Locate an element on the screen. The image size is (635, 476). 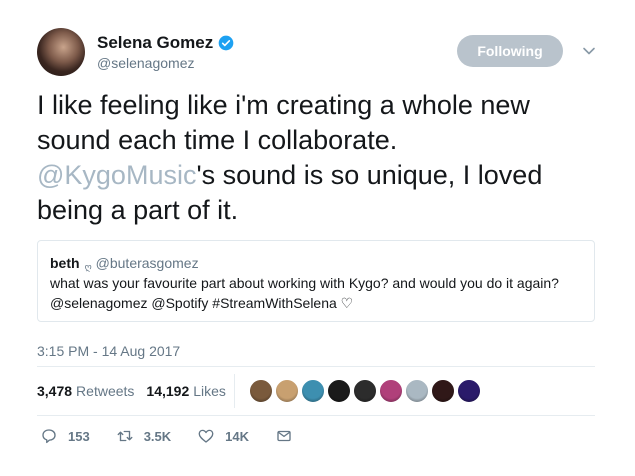
retweet-button: 3.5K is located at coordinates (143, 436).